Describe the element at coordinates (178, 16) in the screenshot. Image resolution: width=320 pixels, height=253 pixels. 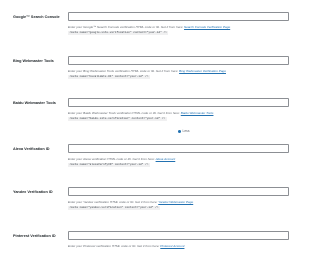
I see `google-verification-input` at that location.